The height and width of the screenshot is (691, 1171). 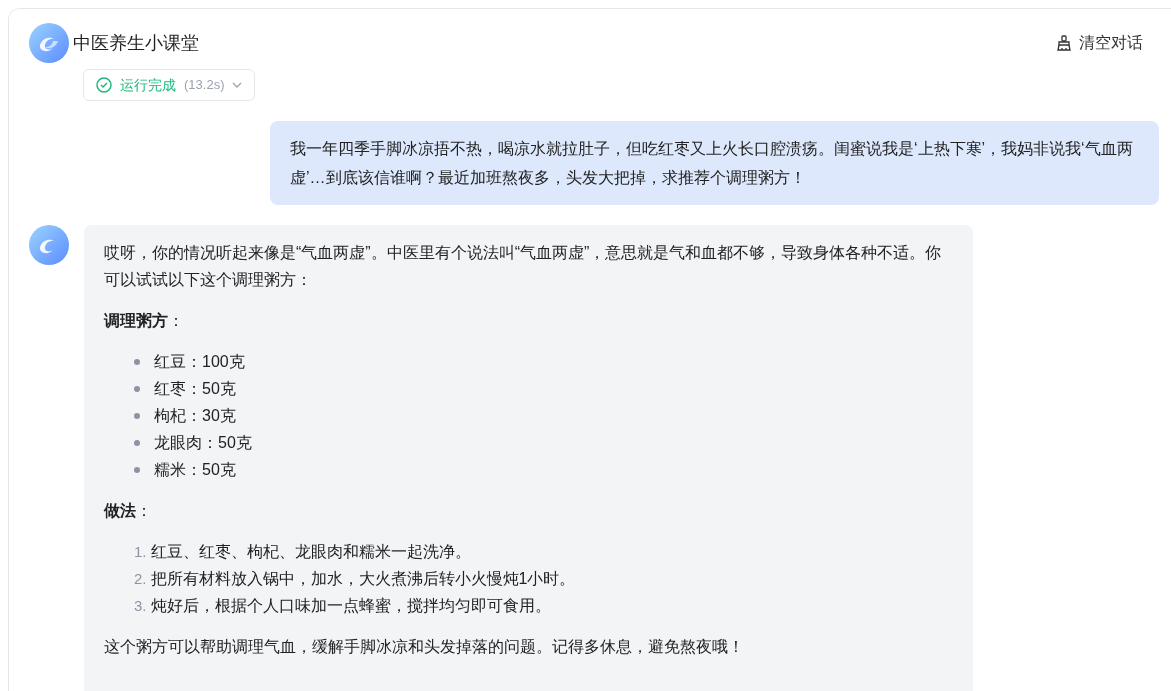 What do you see at coordinates (1064, 43) in the screenshot?
I see `broom-icon` at bounding box center [1064, 43].